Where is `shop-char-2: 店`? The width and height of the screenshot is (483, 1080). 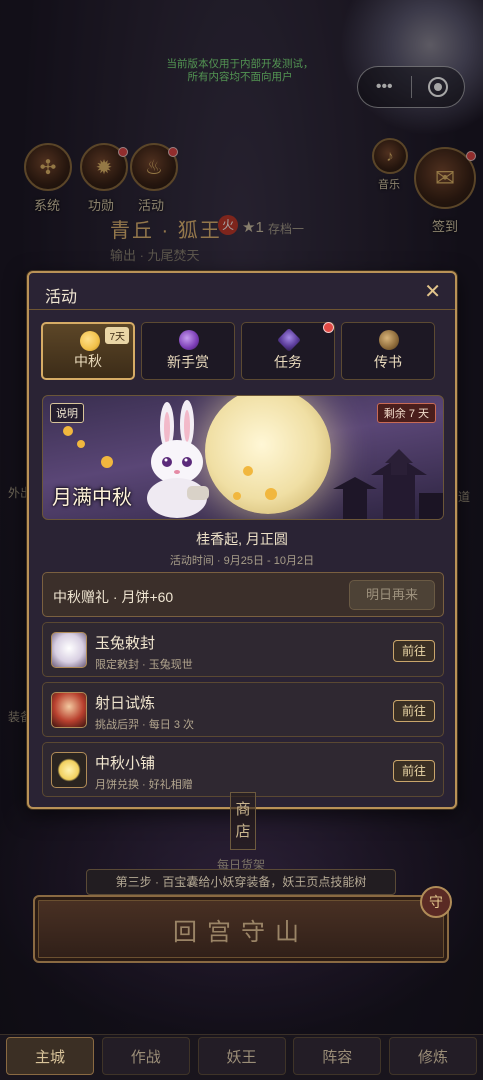
shop-char-2: 店 is located at coordinates (243, 831).